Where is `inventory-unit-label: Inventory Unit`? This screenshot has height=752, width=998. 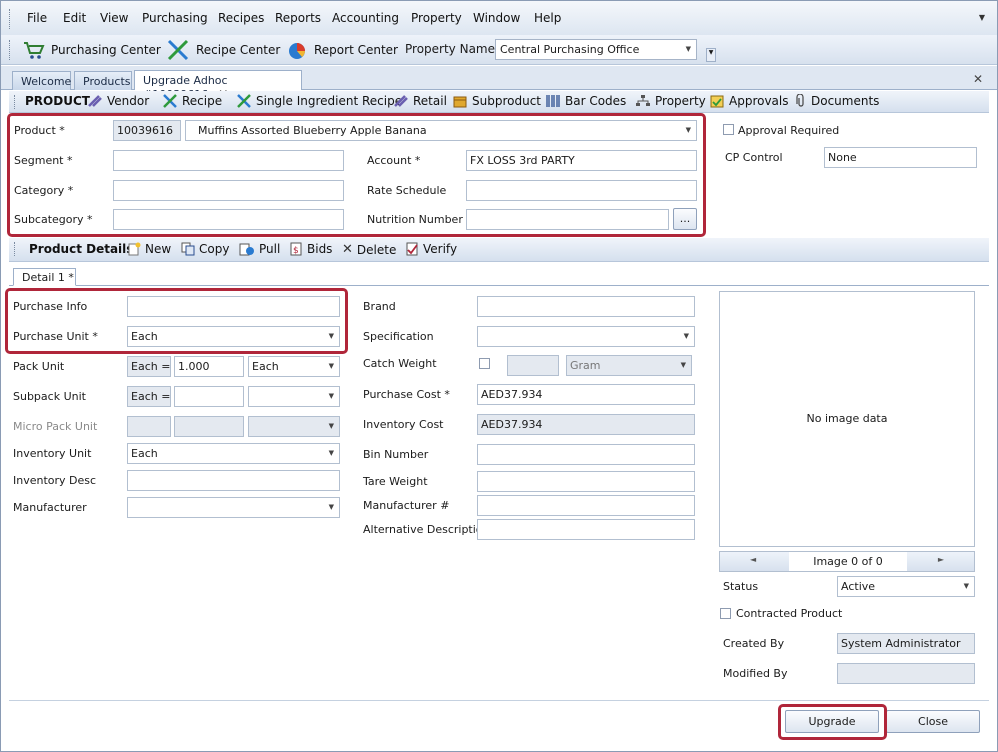 inventory-unit-label: Inventory Unit is located at coordinates (52, 453).